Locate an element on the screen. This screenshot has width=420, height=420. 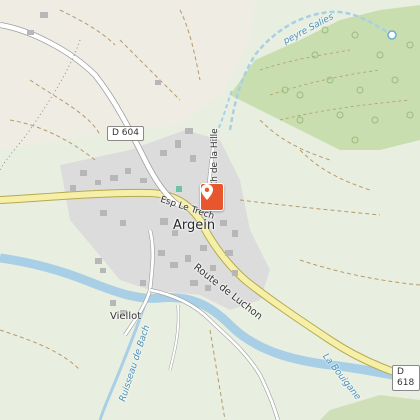
forest-area-south is located at coordinates (370, 407).